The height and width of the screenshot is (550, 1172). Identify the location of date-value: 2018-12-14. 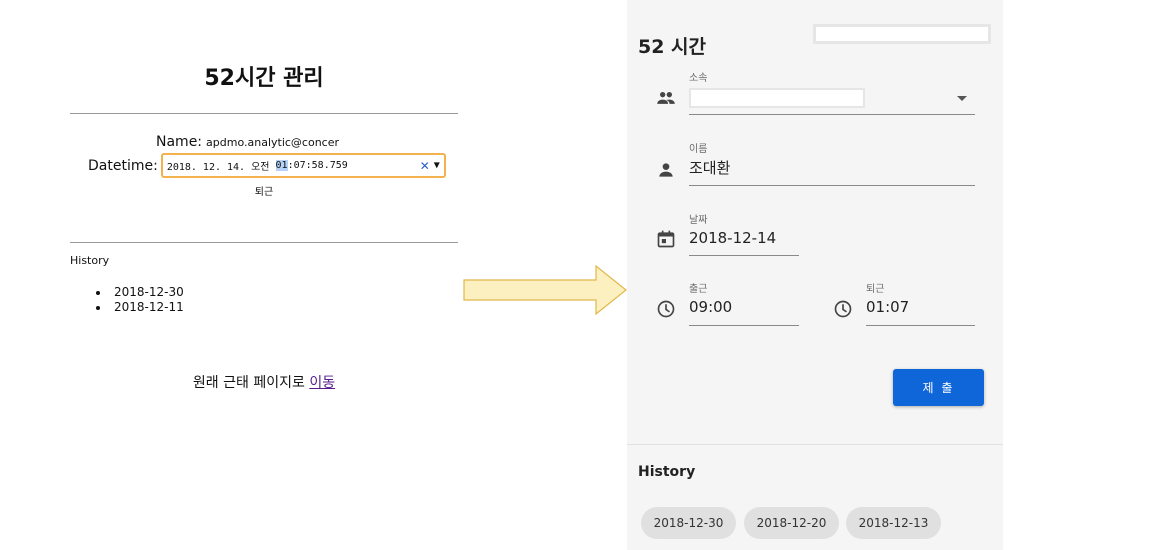
(733, 238).